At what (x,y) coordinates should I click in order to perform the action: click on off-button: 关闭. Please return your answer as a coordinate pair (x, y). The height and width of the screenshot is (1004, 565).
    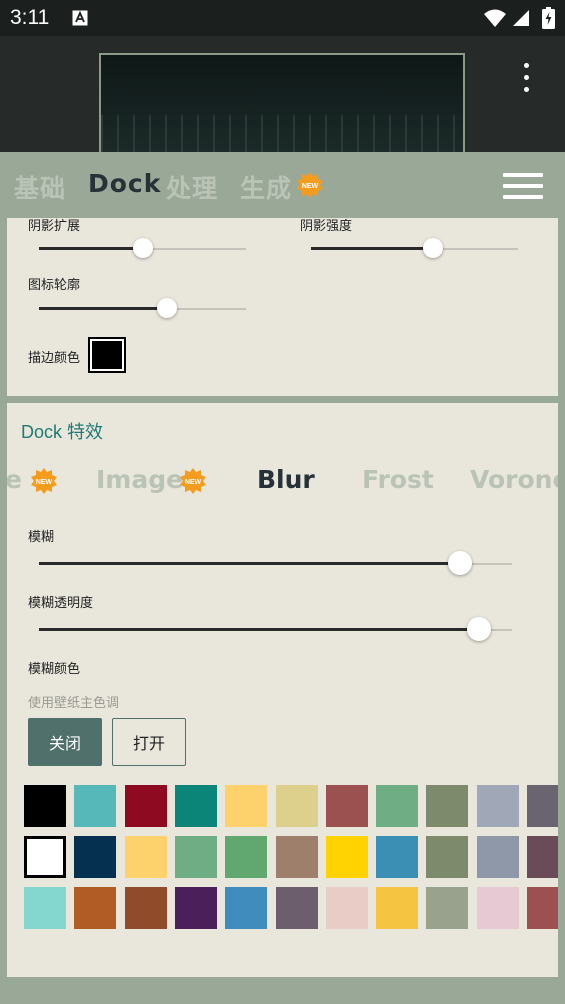
    Looking at the image, I should click on (65, 742).